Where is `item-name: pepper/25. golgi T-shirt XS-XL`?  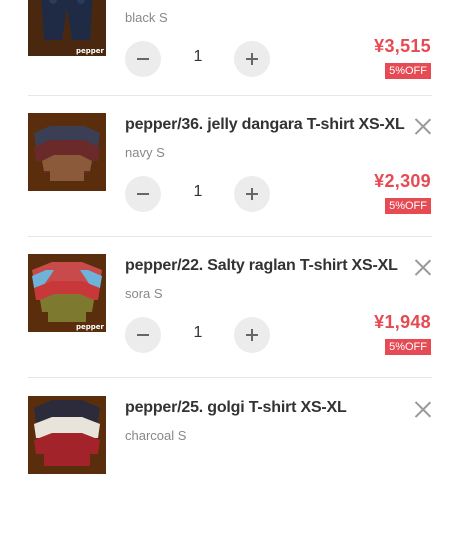
item-name: pepper/25. golgi T-shirt XS-XL is located at coordinates (236, 408).